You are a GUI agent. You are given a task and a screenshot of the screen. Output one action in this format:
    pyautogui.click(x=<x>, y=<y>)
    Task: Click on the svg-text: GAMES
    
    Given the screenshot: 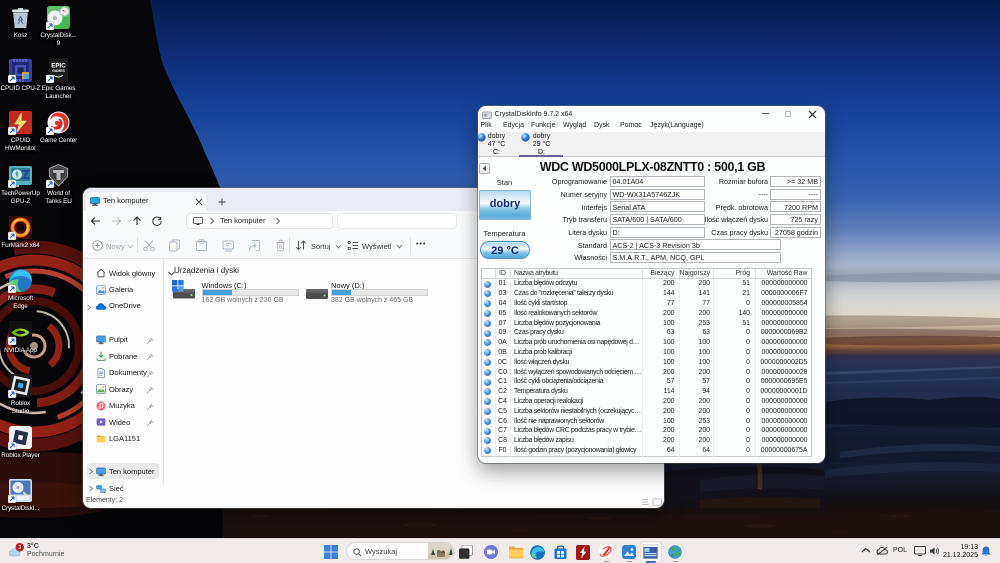 What is the action you would take?
    pyautogui.click(x=58, y=71)
    